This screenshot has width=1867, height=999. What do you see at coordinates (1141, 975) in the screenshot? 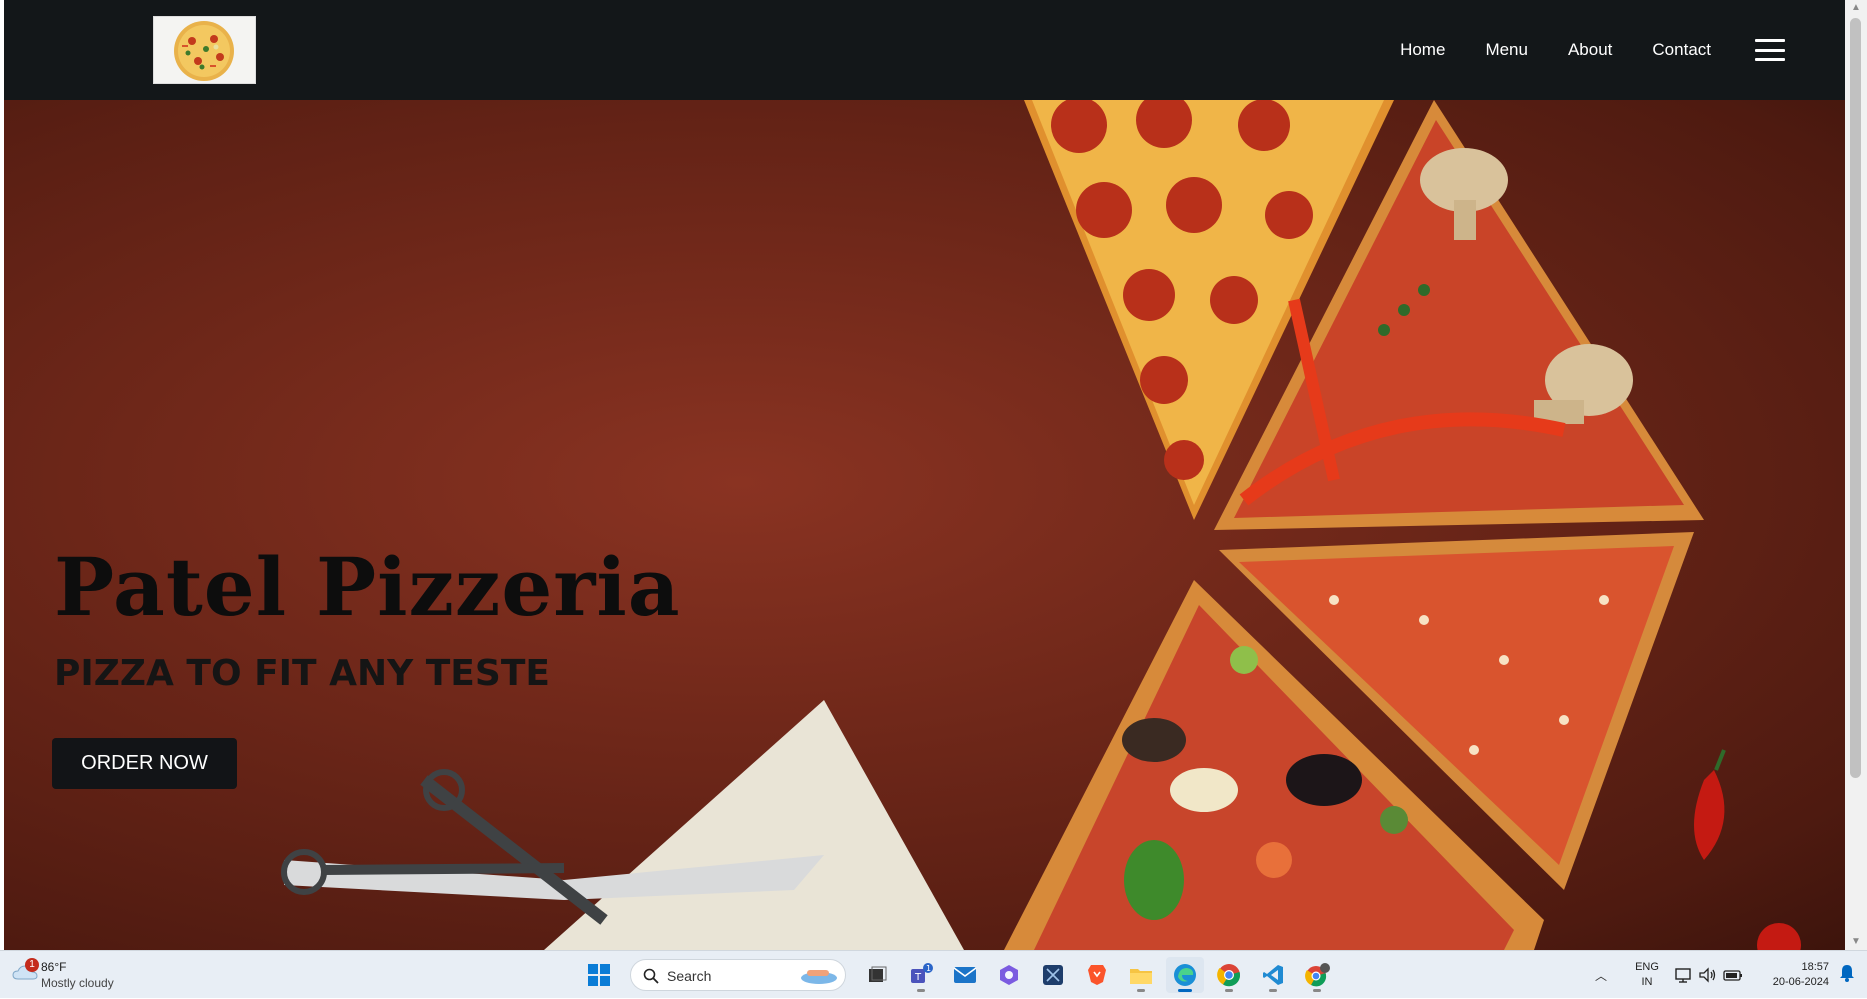
I see `file-explorer-icon` at bounding box center [1141, 975].